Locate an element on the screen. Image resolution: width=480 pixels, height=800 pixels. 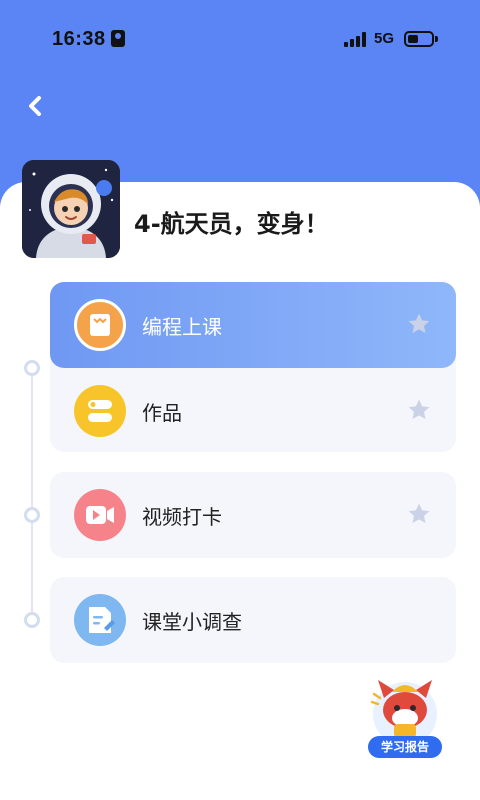
menu-item-label: 作品 is located at coordinates (162, 413).